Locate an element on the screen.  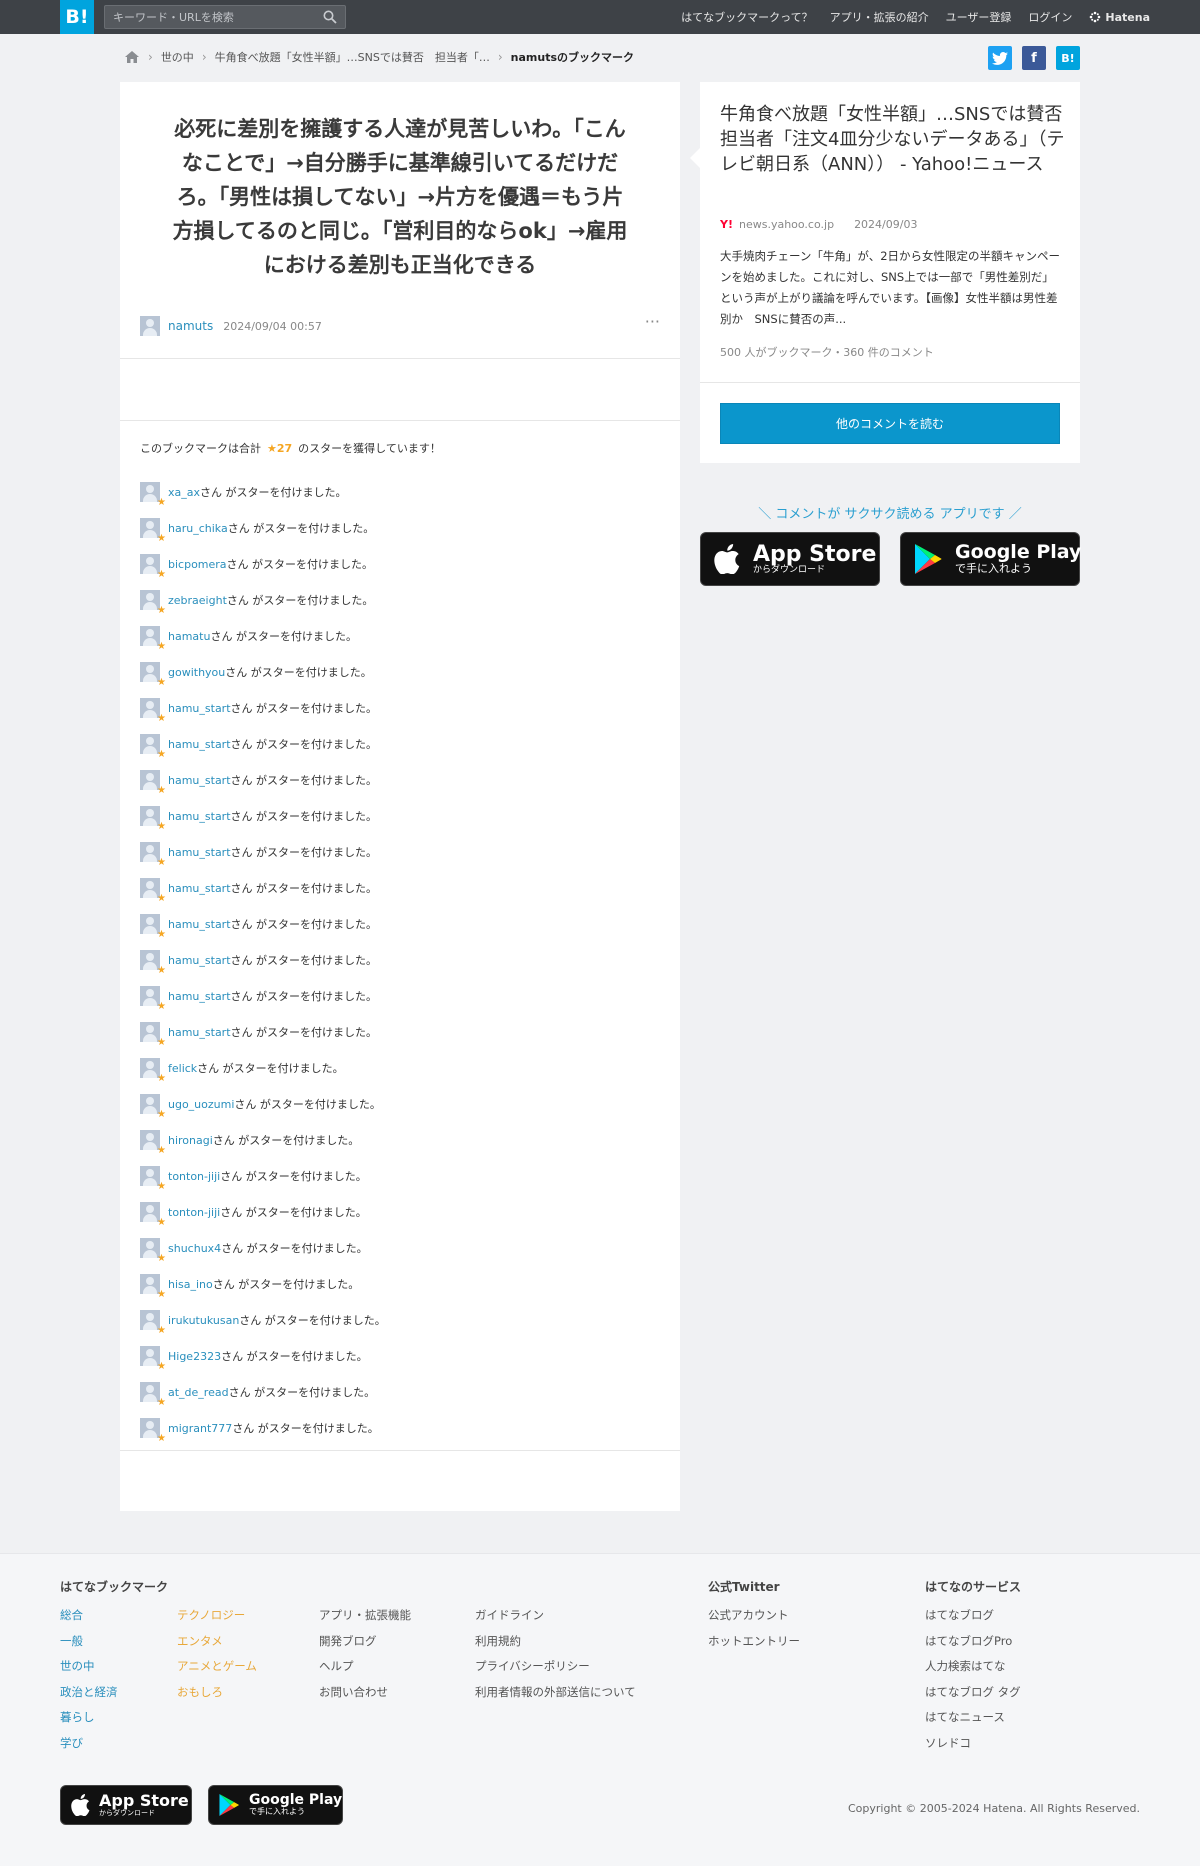
entry-bookmark-count: 500 人がブックマーク・360 件のコメント is located at coordinates (827, 352).